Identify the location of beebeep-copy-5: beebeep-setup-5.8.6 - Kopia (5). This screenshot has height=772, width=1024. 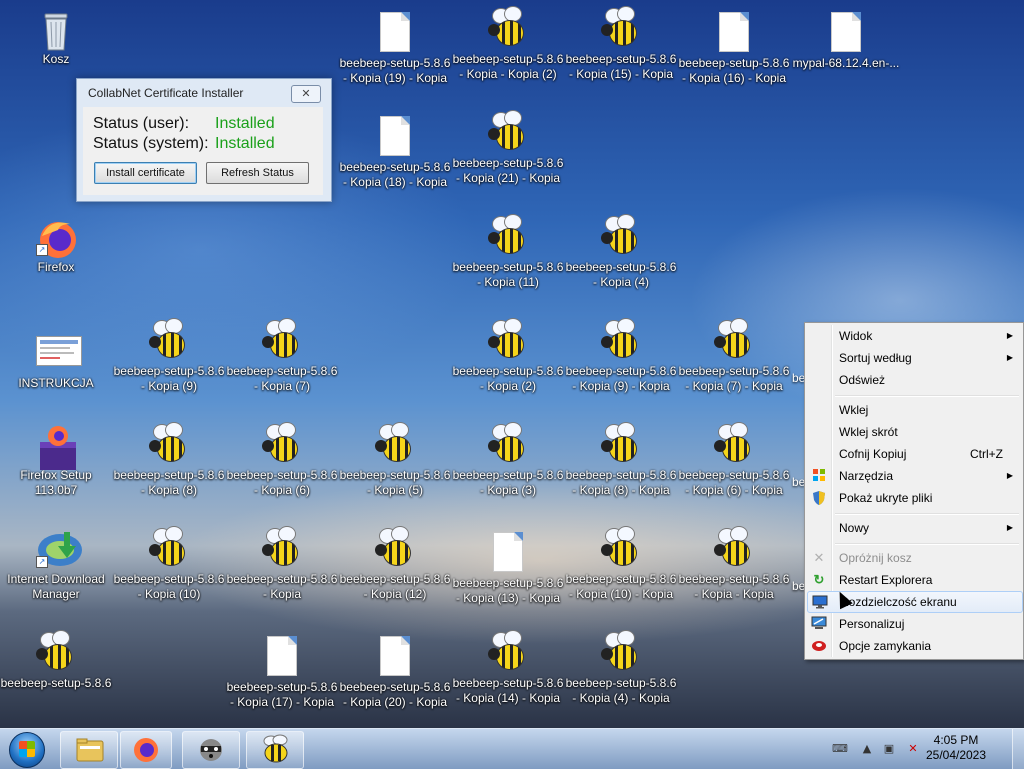
(395, 460).